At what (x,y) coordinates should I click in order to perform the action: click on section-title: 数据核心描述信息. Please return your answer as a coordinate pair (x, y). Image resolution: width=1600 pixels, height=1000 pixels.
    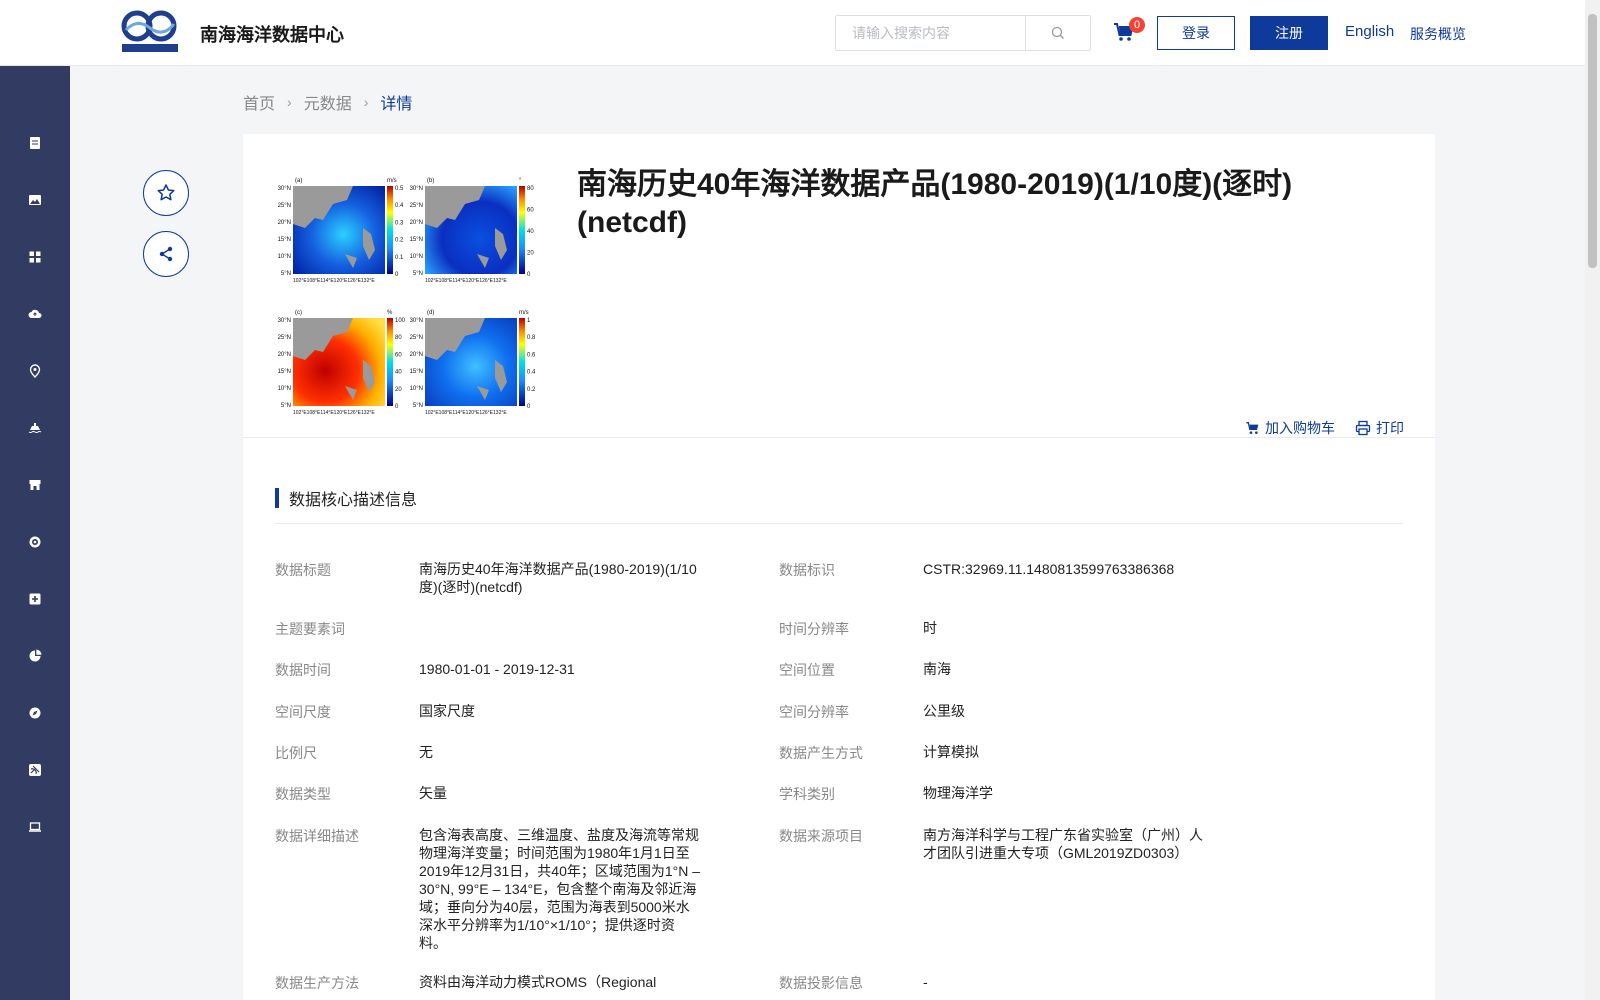
    Looking at the image, I should click on (353, 500).